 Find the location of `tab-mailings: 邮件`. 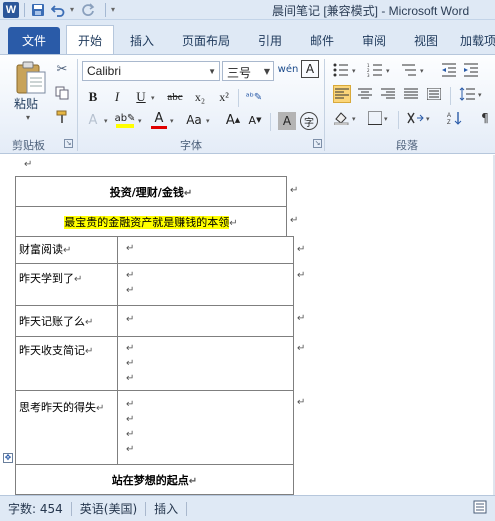

tab-mailings: 邮件 is located at coordinates (322, 40).